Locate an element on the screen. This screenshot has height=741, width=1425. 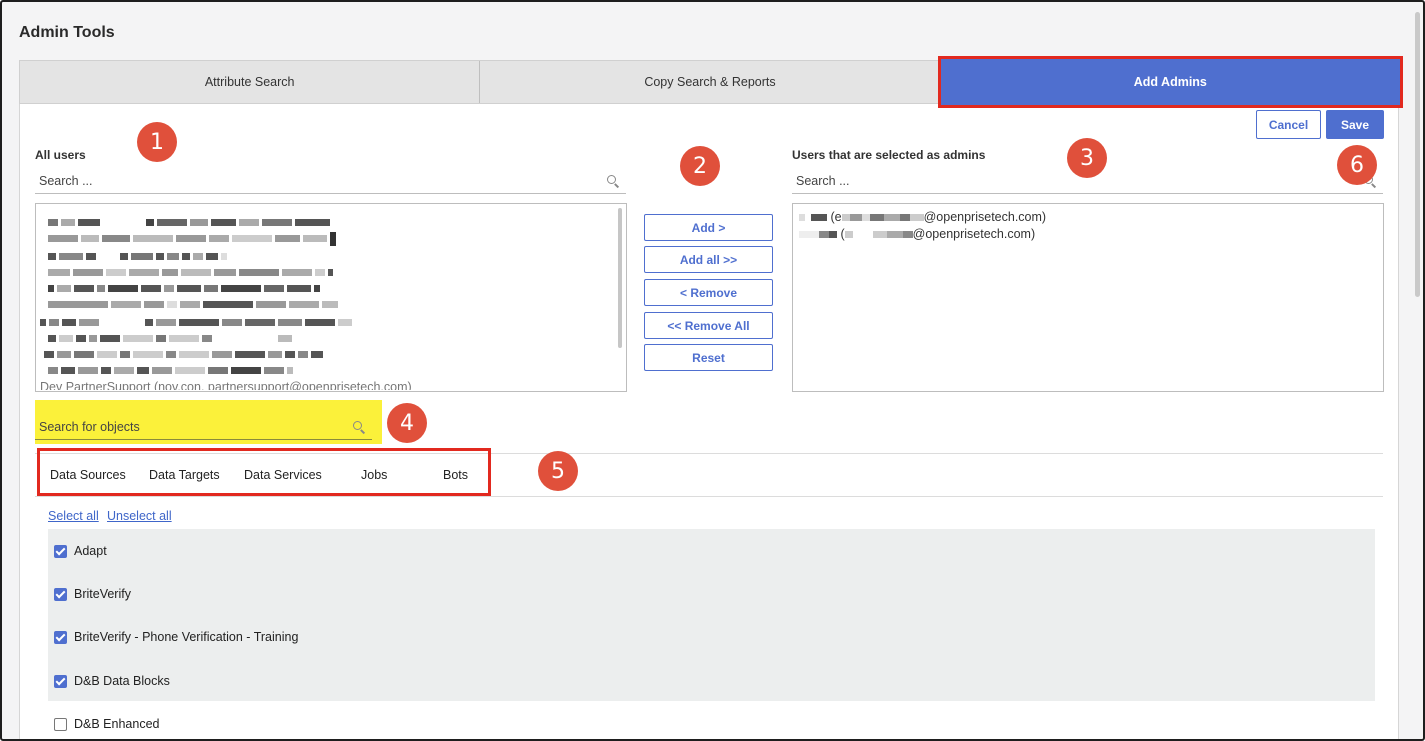
tab-copy-search-reports: Copy Search & Reports is located at coordinates (710, 82).